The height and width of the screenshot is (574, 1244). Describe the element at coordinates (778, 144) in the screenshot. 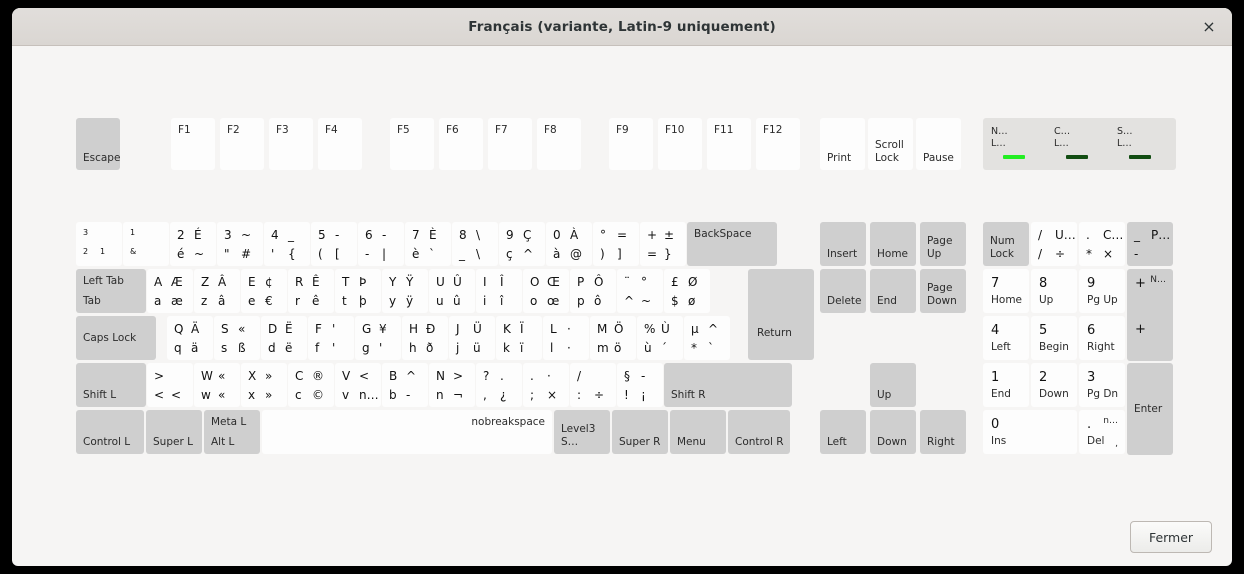

I see `key-f12: F12` at that location.